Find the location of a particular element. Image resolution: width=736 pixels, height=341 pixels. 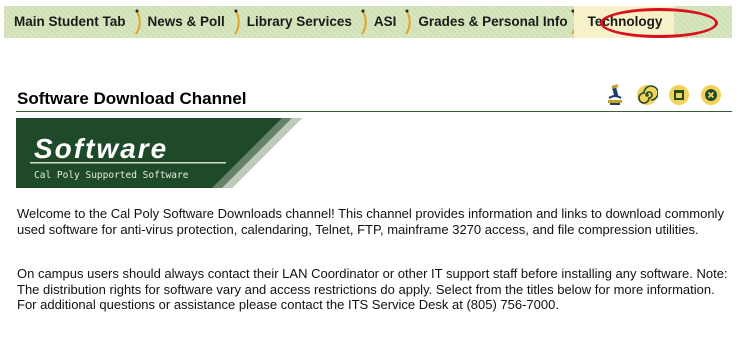

tab-library-services: Library Services is located at coordinates (302, 22).